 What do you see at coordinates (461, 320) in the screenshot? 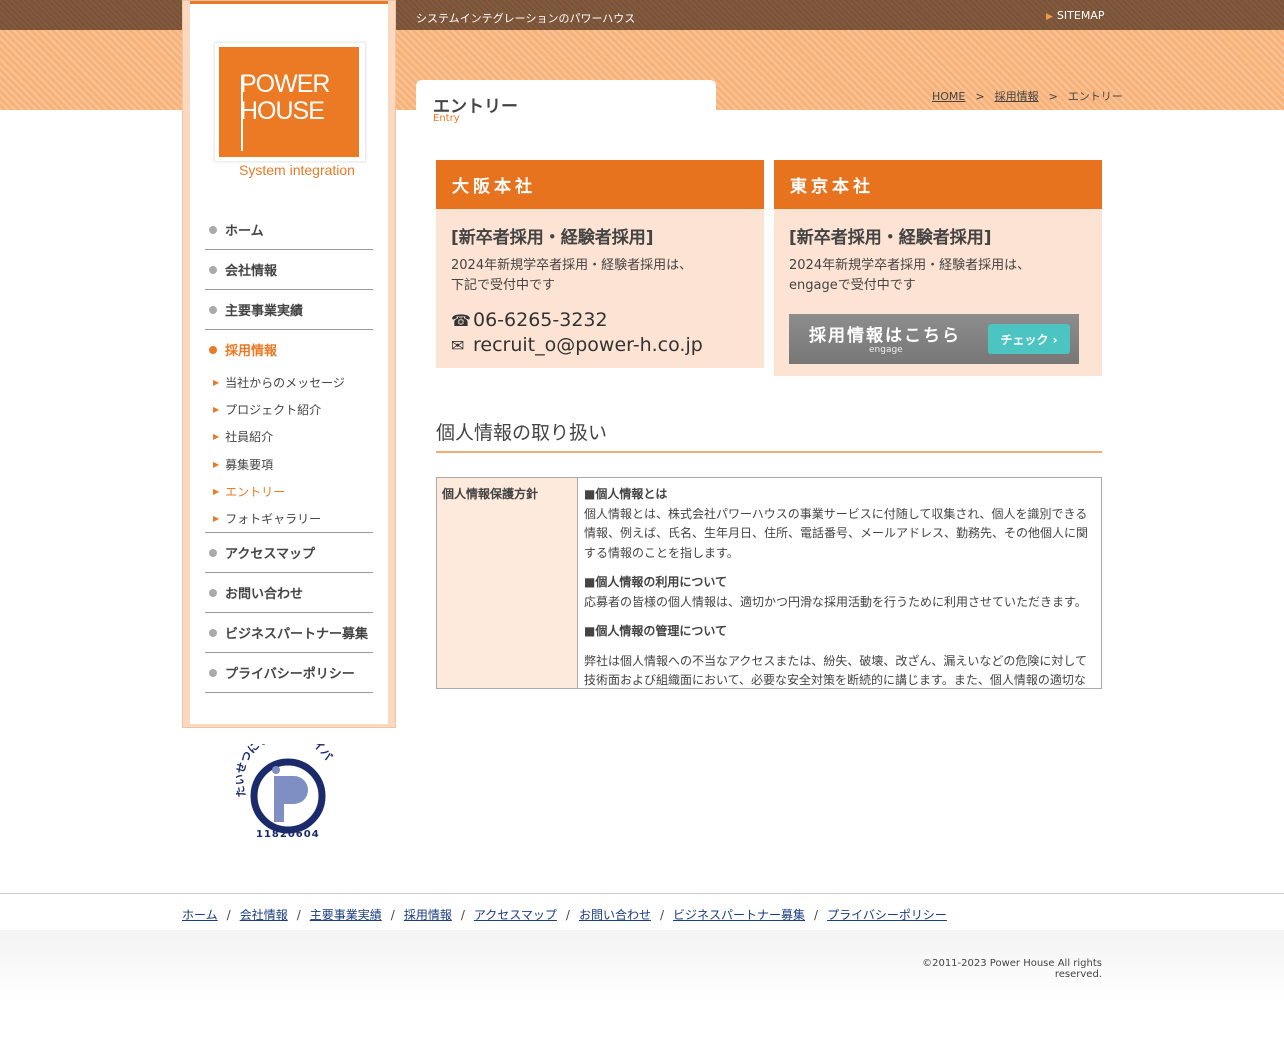
I see `phone-icon: ☎` at bounding box center [461, 320].